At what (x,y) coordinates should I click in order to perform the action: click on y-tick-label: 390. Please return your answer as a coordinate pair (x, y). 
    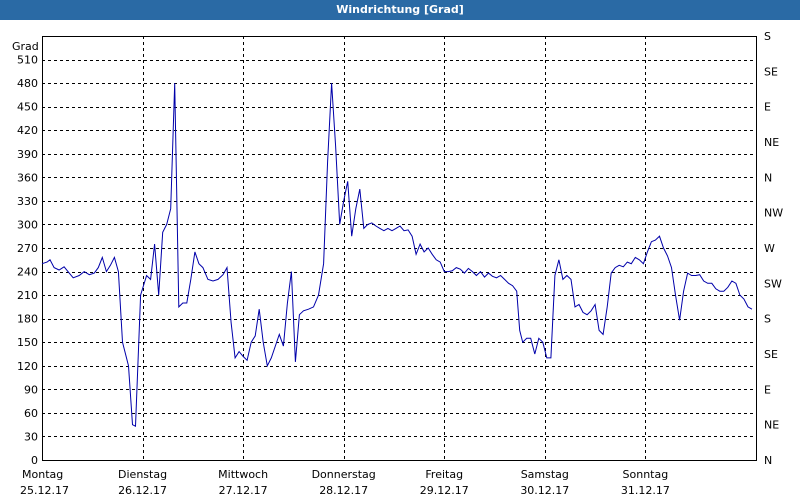
    Looking at the image, I should click on (27, 154).